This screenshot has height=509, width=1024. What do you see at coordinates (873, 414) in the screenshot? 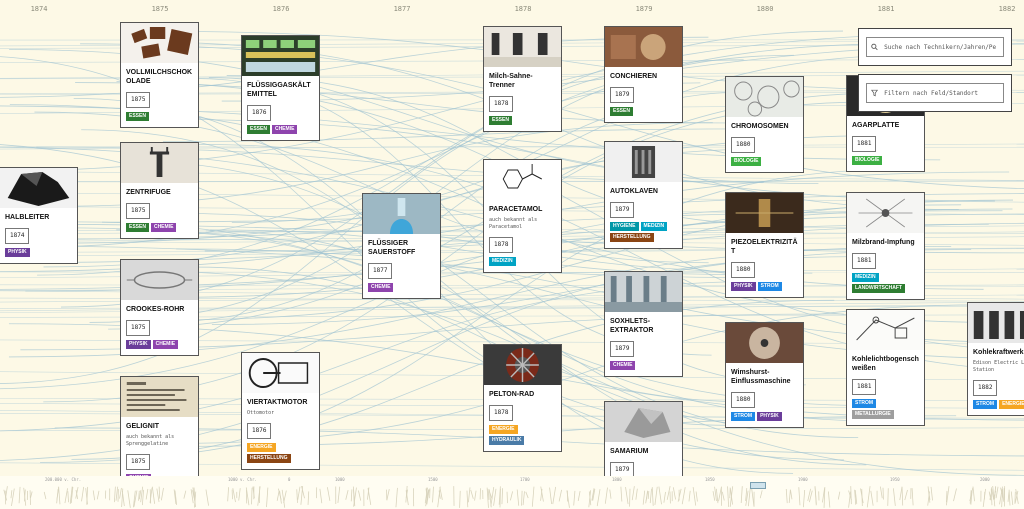
I see `tag-metallurgie: METALLURGIE` at bounding box center [873, 414].